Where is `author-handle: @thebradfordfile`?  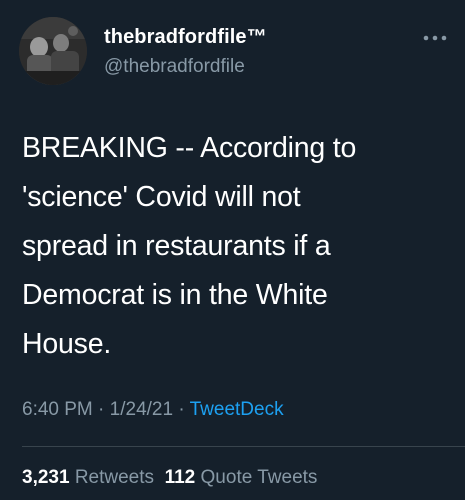 author-handle: @thebradfordfile is located at coordinates (174, 67).